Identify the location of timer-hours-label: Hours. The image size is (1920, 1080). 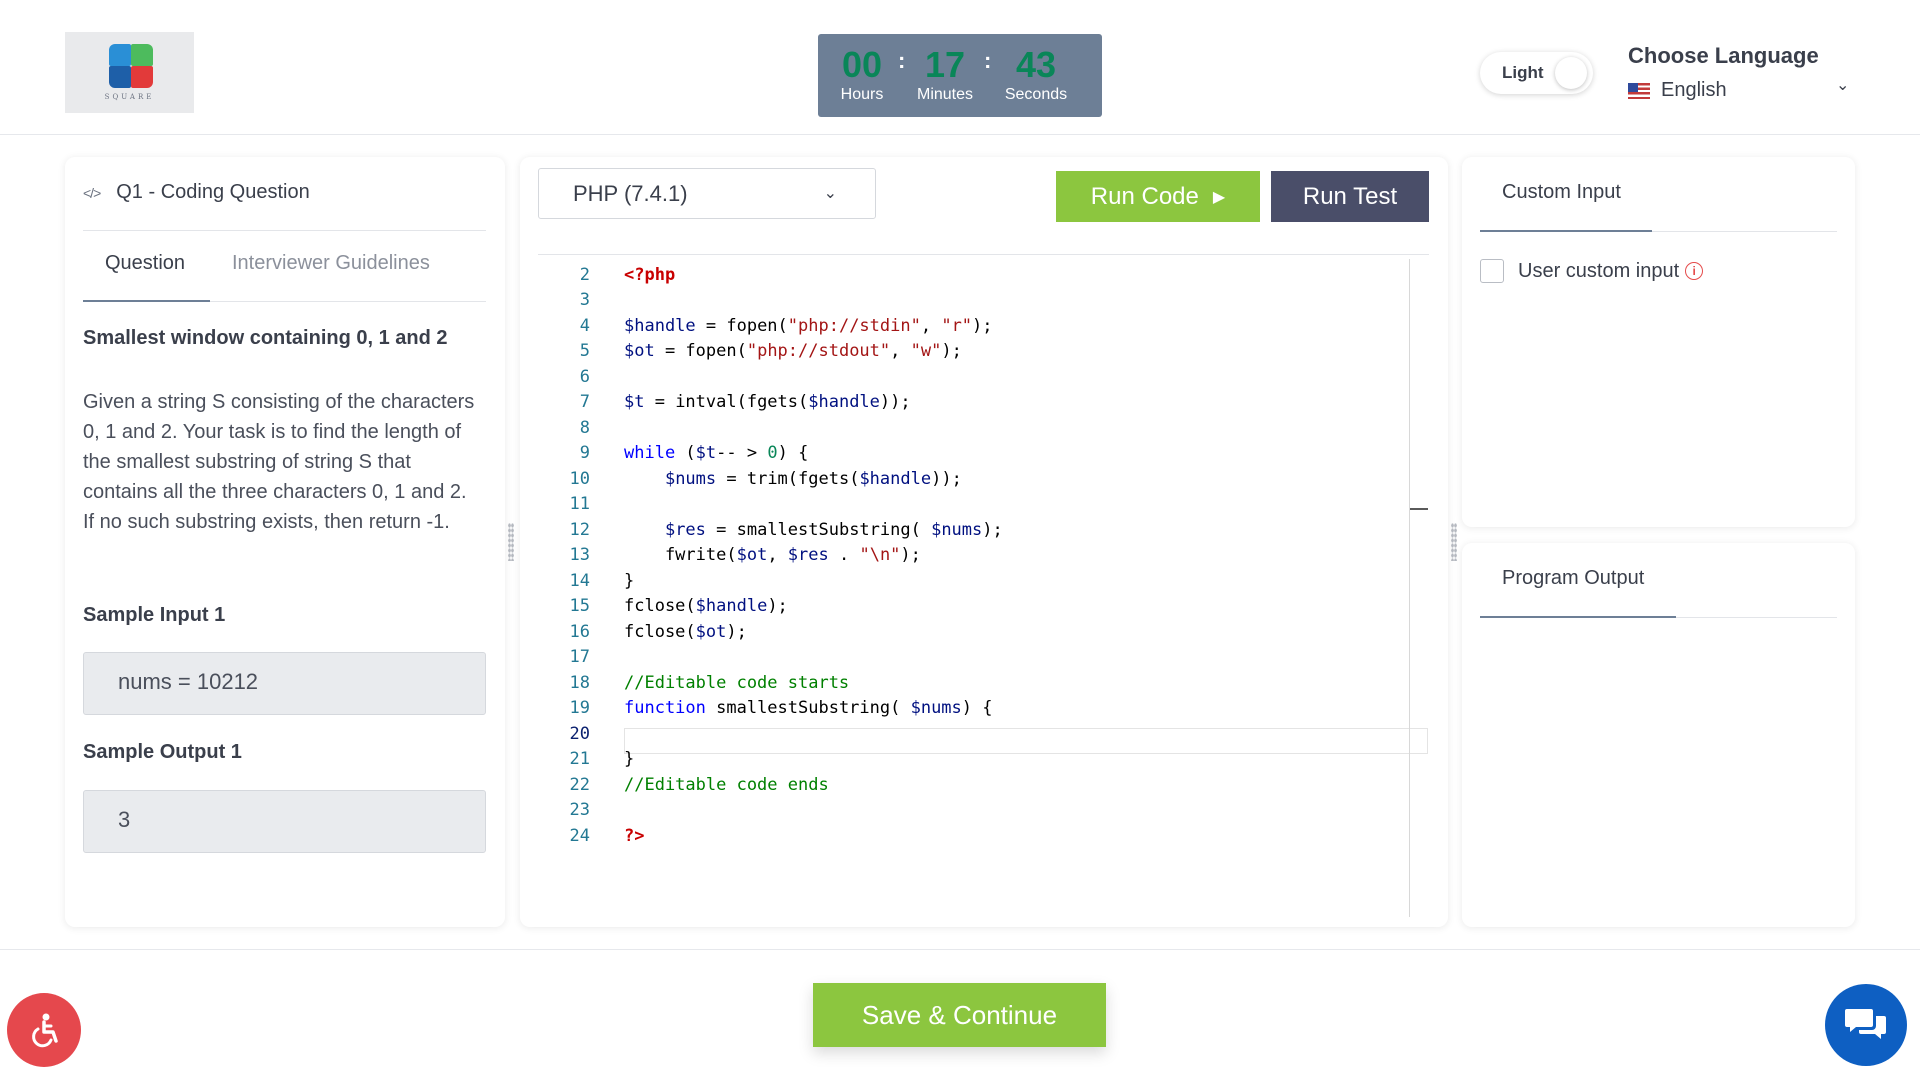
(862, 94).